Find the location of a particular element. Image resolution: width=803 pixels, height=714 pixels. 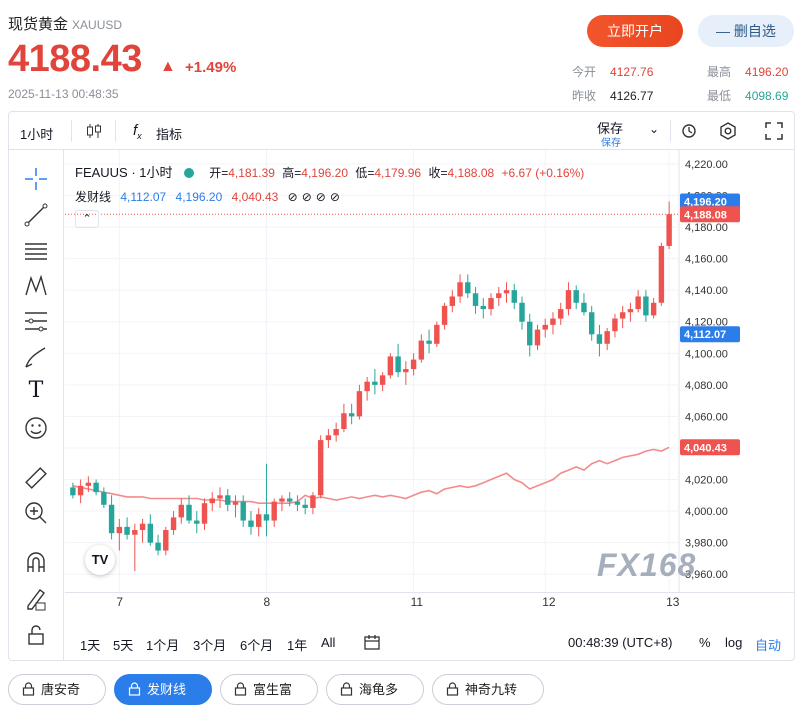

pill-facaixian: 发财线 is located at coordinates (163, 689).